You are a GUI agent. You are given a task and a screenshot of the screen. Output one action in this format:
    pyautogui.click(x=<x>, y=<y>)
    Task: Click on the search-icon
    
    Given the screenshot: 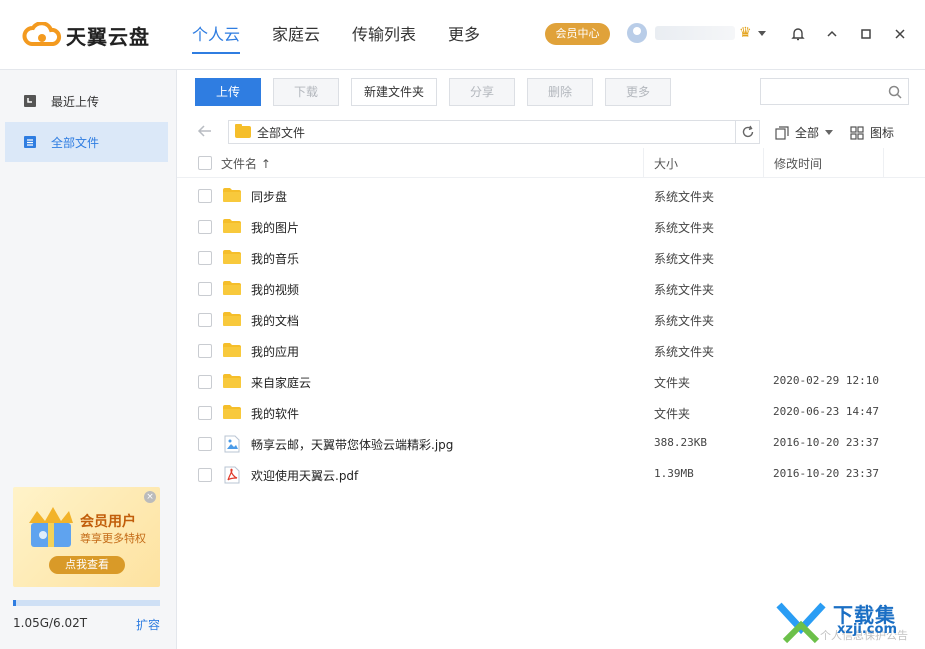 What is the action you would take?
    pyautogui.click(x=895, y=92)
    